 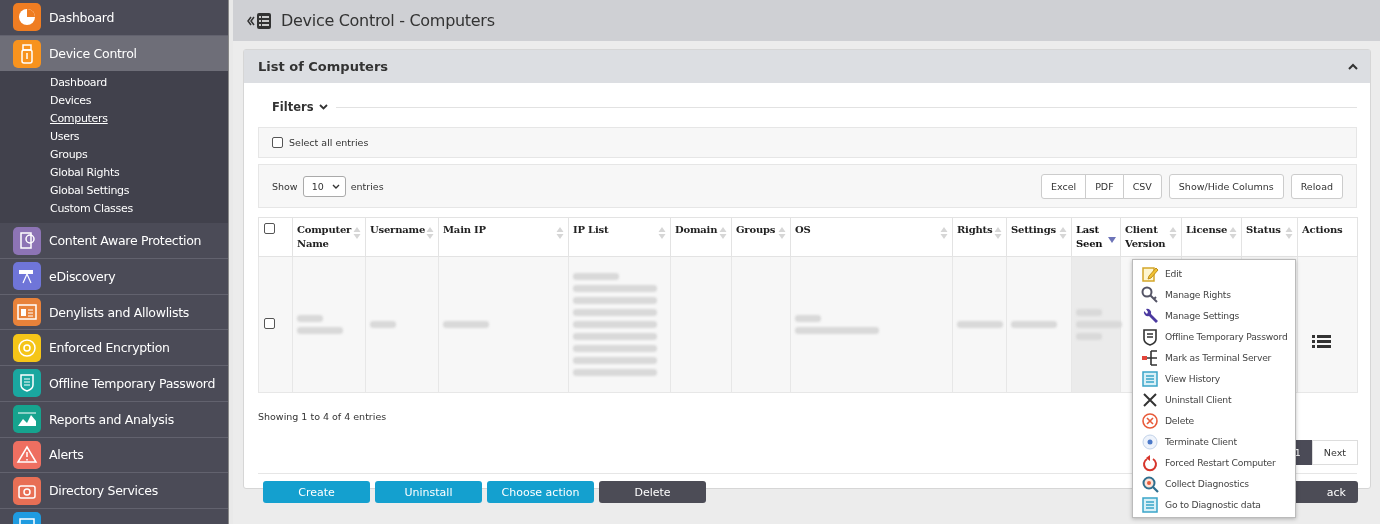 What do you see at coordinates (1218, 315) in the screenshot?
I see `menu-item: Manage Settings` at bounding box center [1218, 315].